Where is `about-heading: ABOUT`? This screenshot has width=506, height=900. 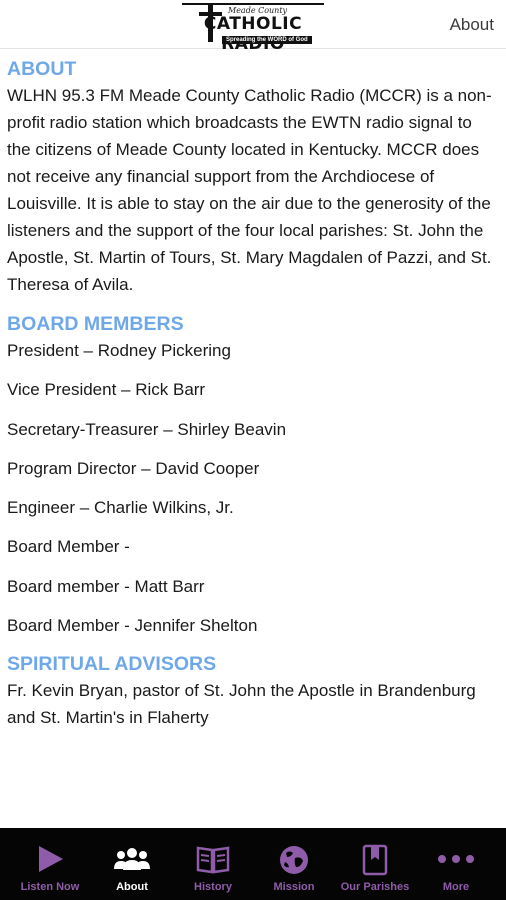
about-heading: ABOUT is located at coordinates (42, 69).